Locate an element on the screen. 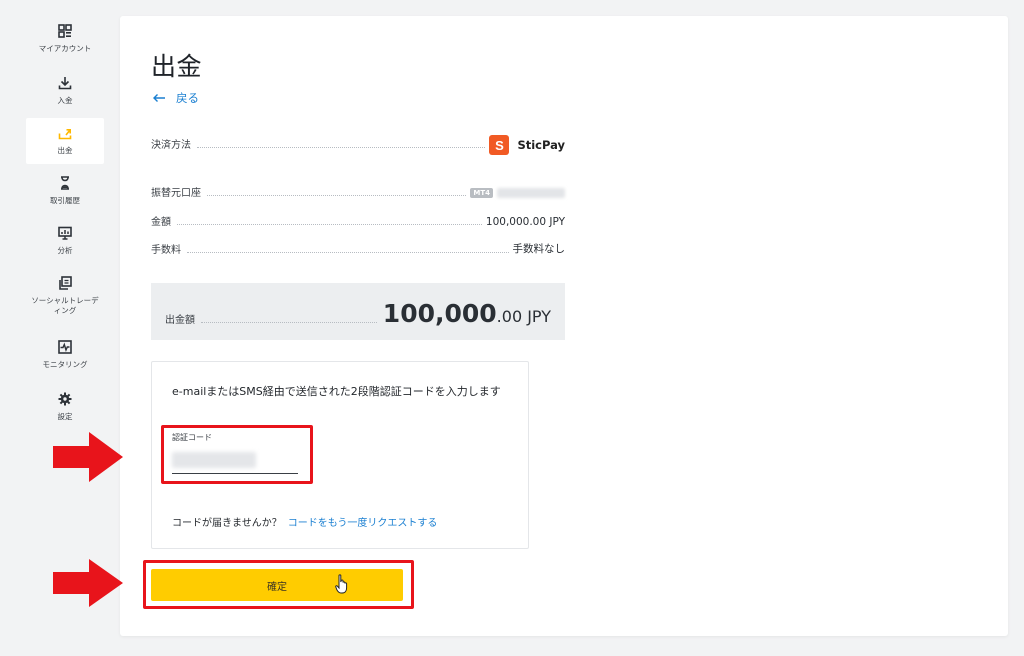 The width and height of the screenshot is (1024, 656). total-amount-minor: .00 JPY is located at coordinates (523, 316).